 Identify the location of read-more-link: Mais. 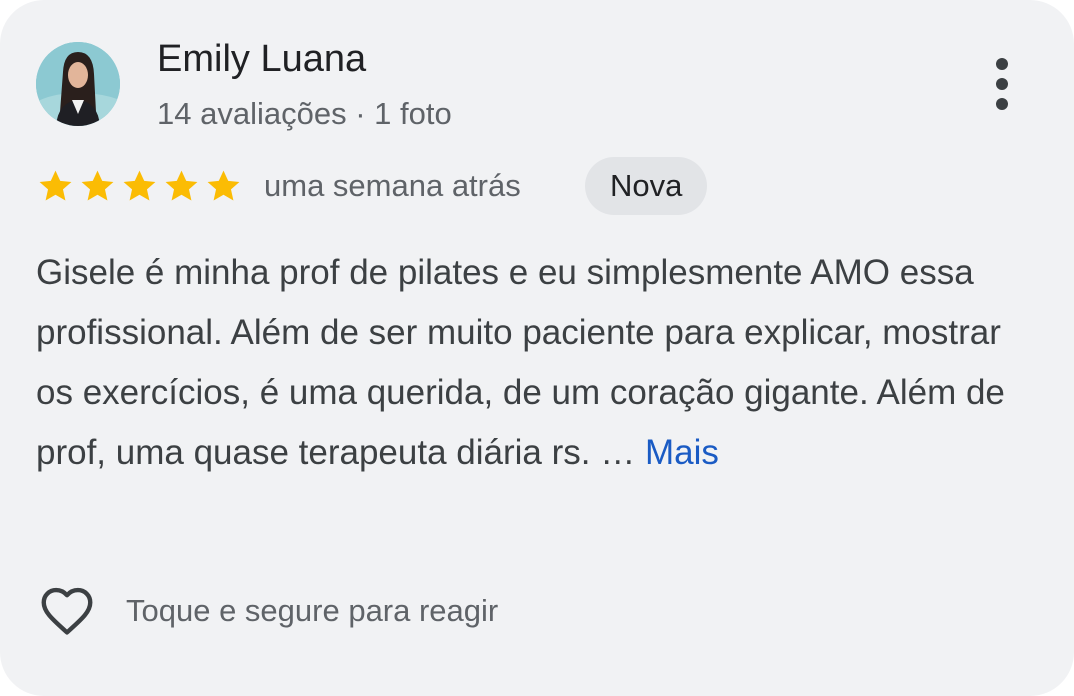
(682, 452).